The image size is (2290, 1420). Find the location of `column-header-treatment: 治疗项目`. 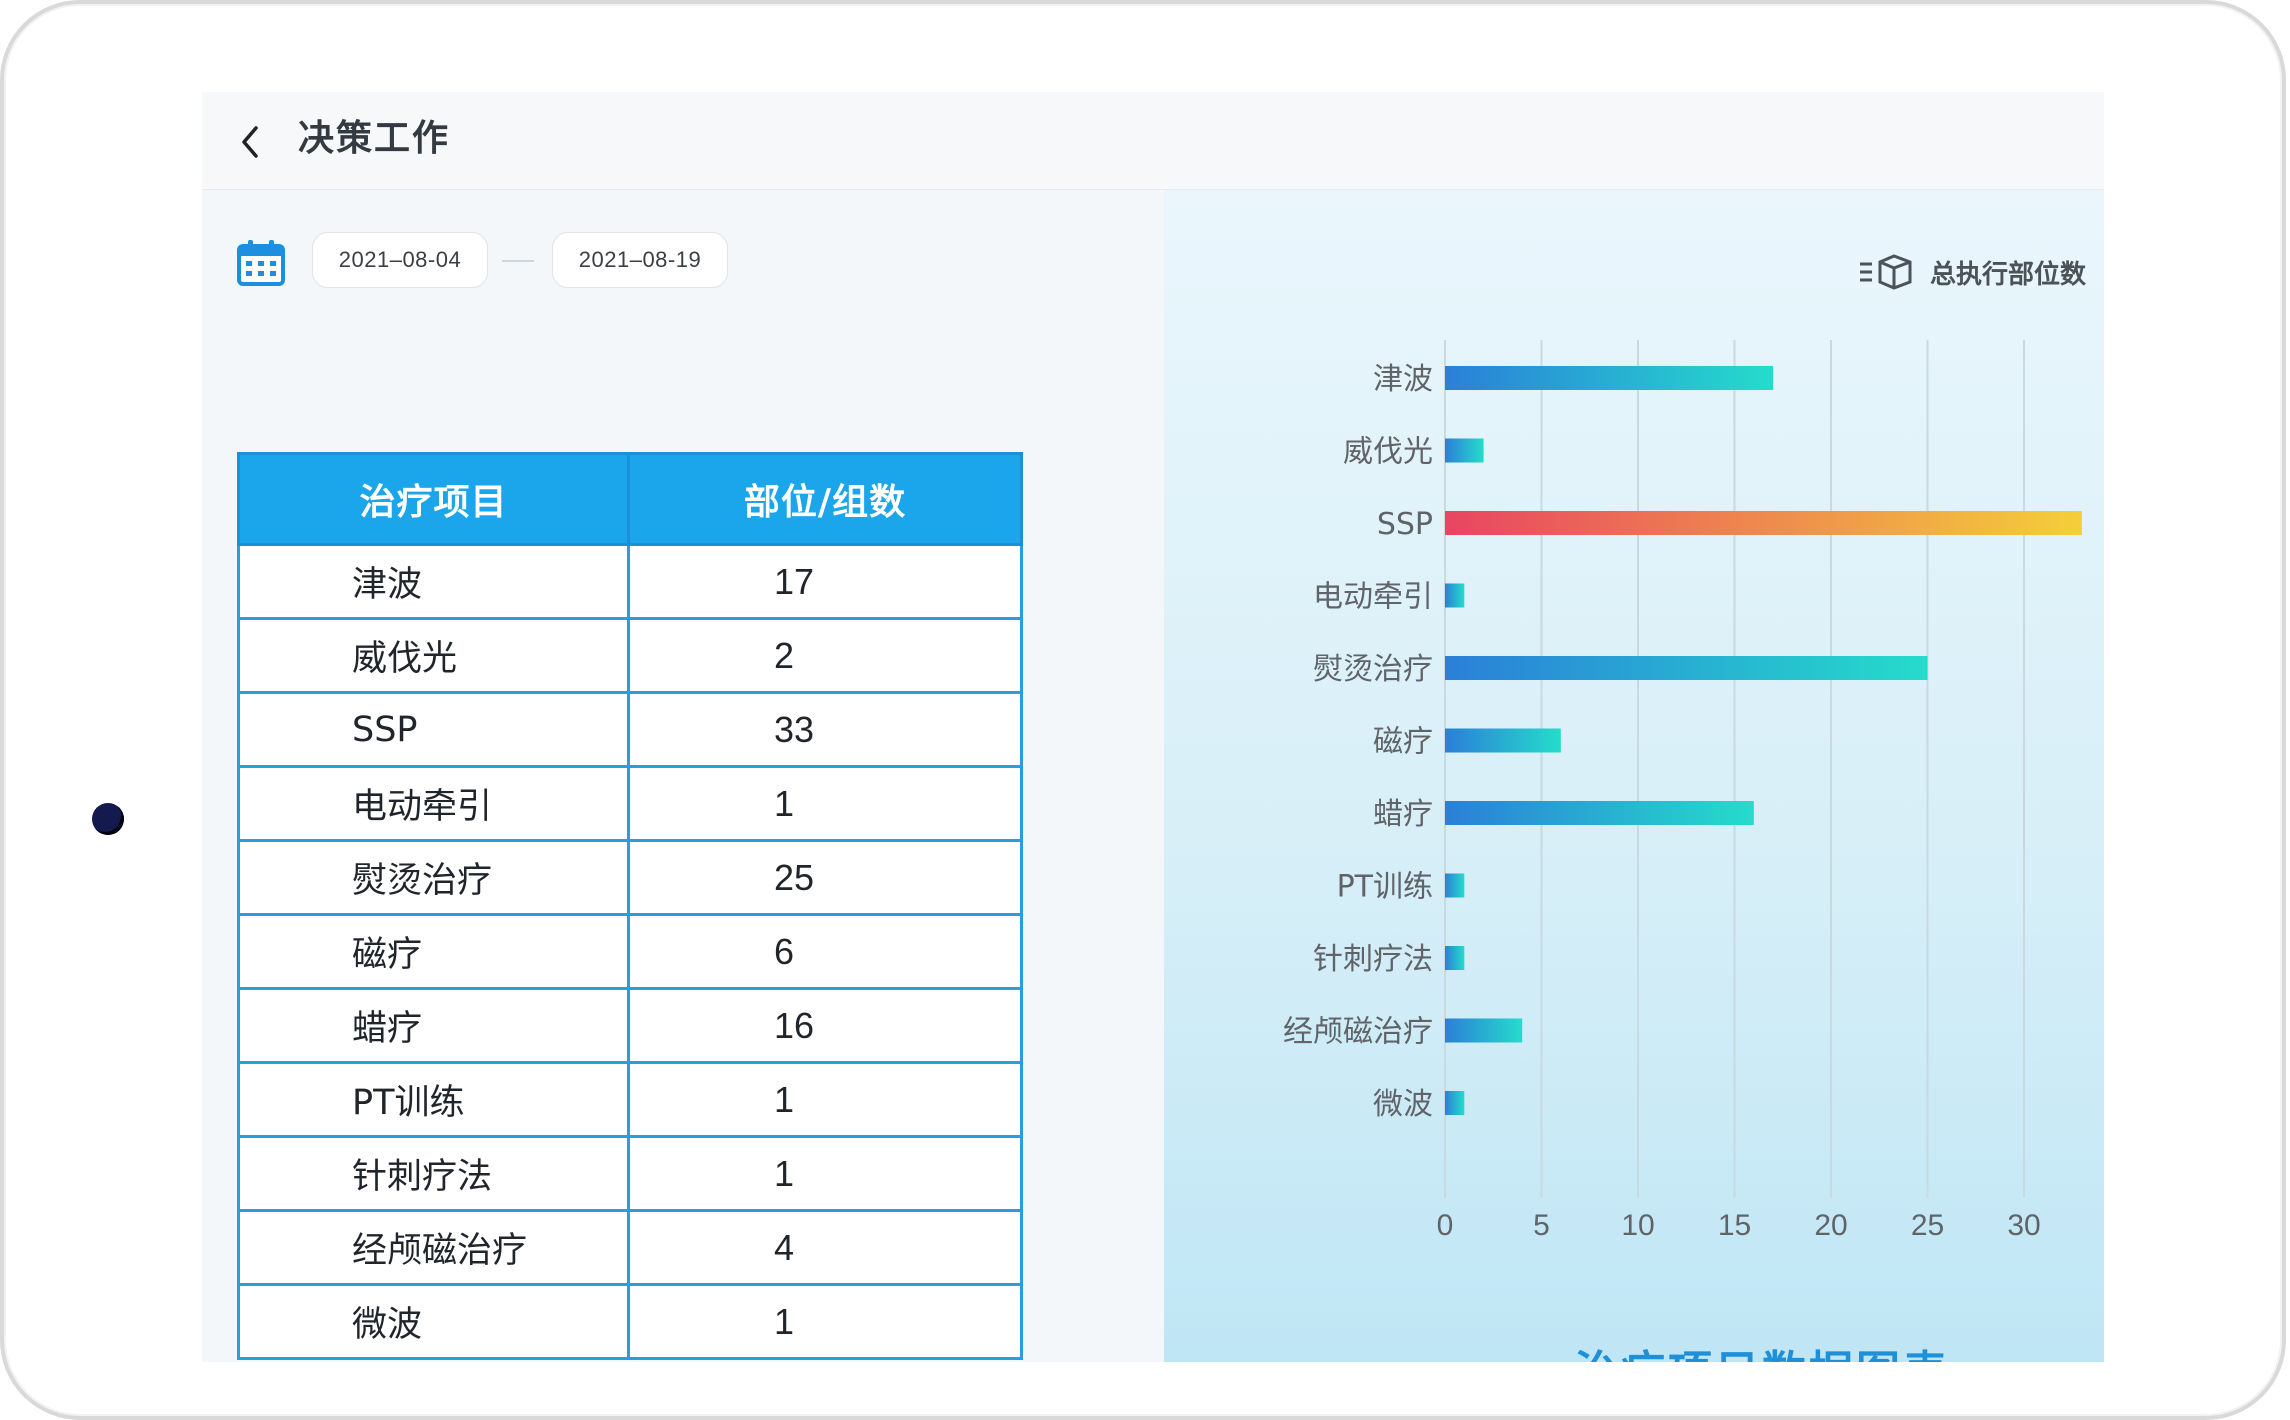

column-header-treatment: 治疗项目 is located at coordinates (433, 499).